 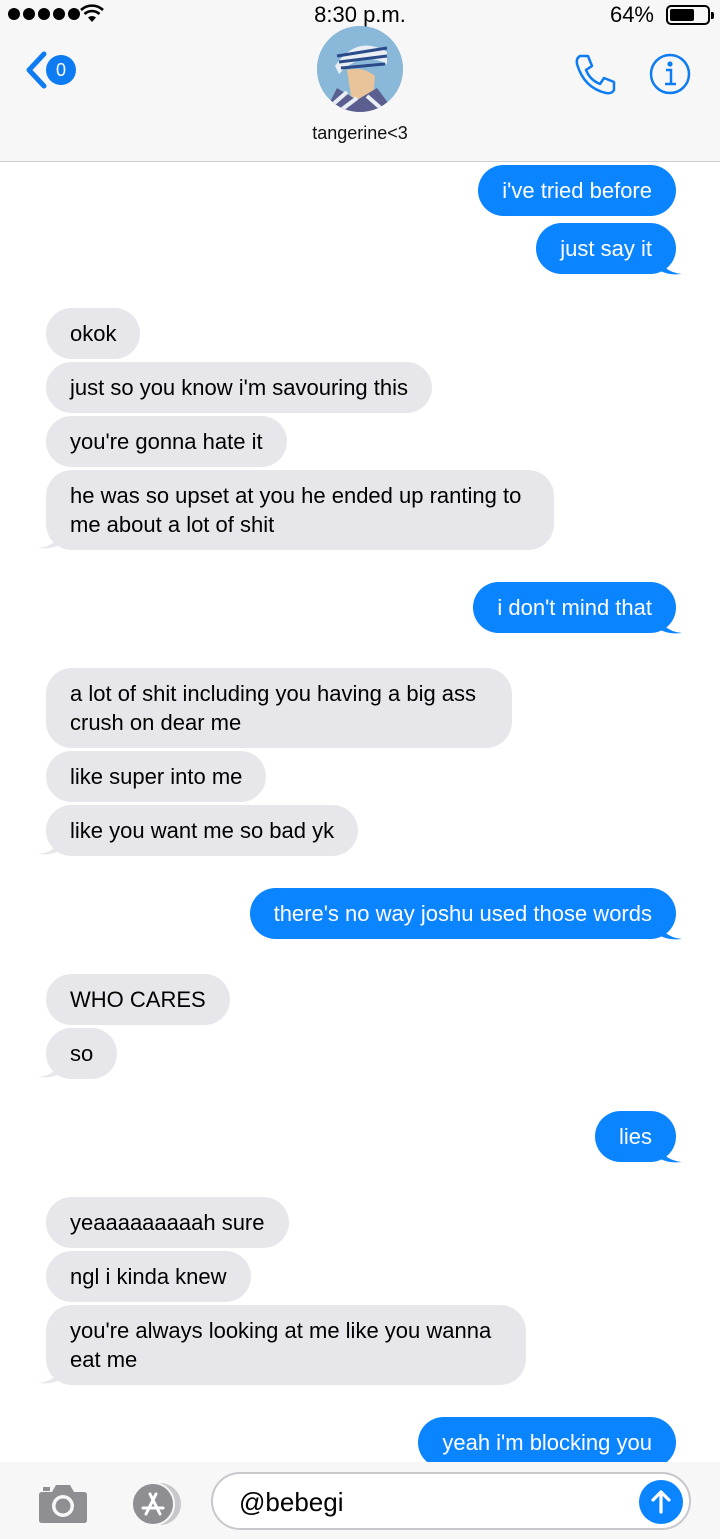 I want to click on received-message: like super into me, so click(x=156, y=776).